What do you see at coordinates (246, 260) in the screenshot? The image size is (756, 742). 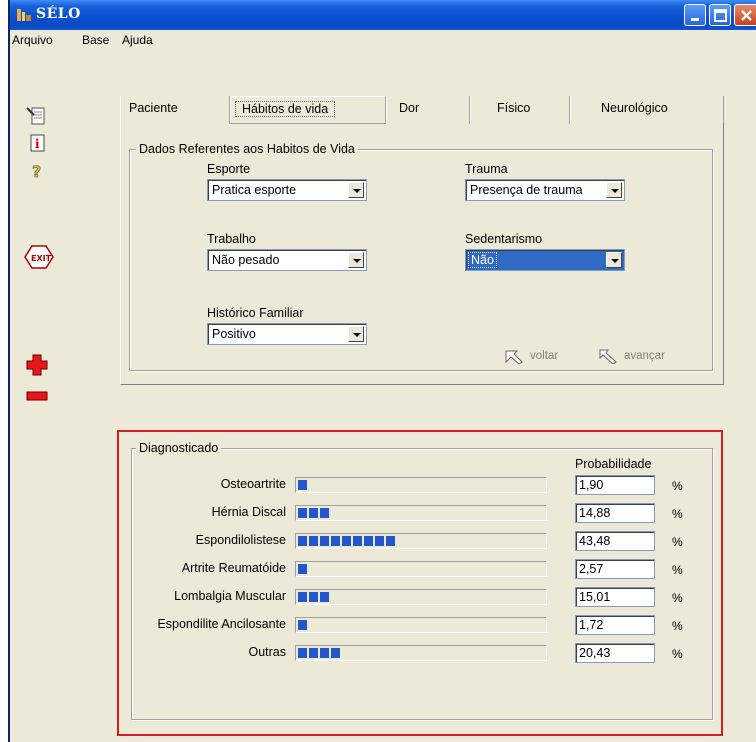 I see `trabalho-value: Não pesado` at bounding box center [246, 260].